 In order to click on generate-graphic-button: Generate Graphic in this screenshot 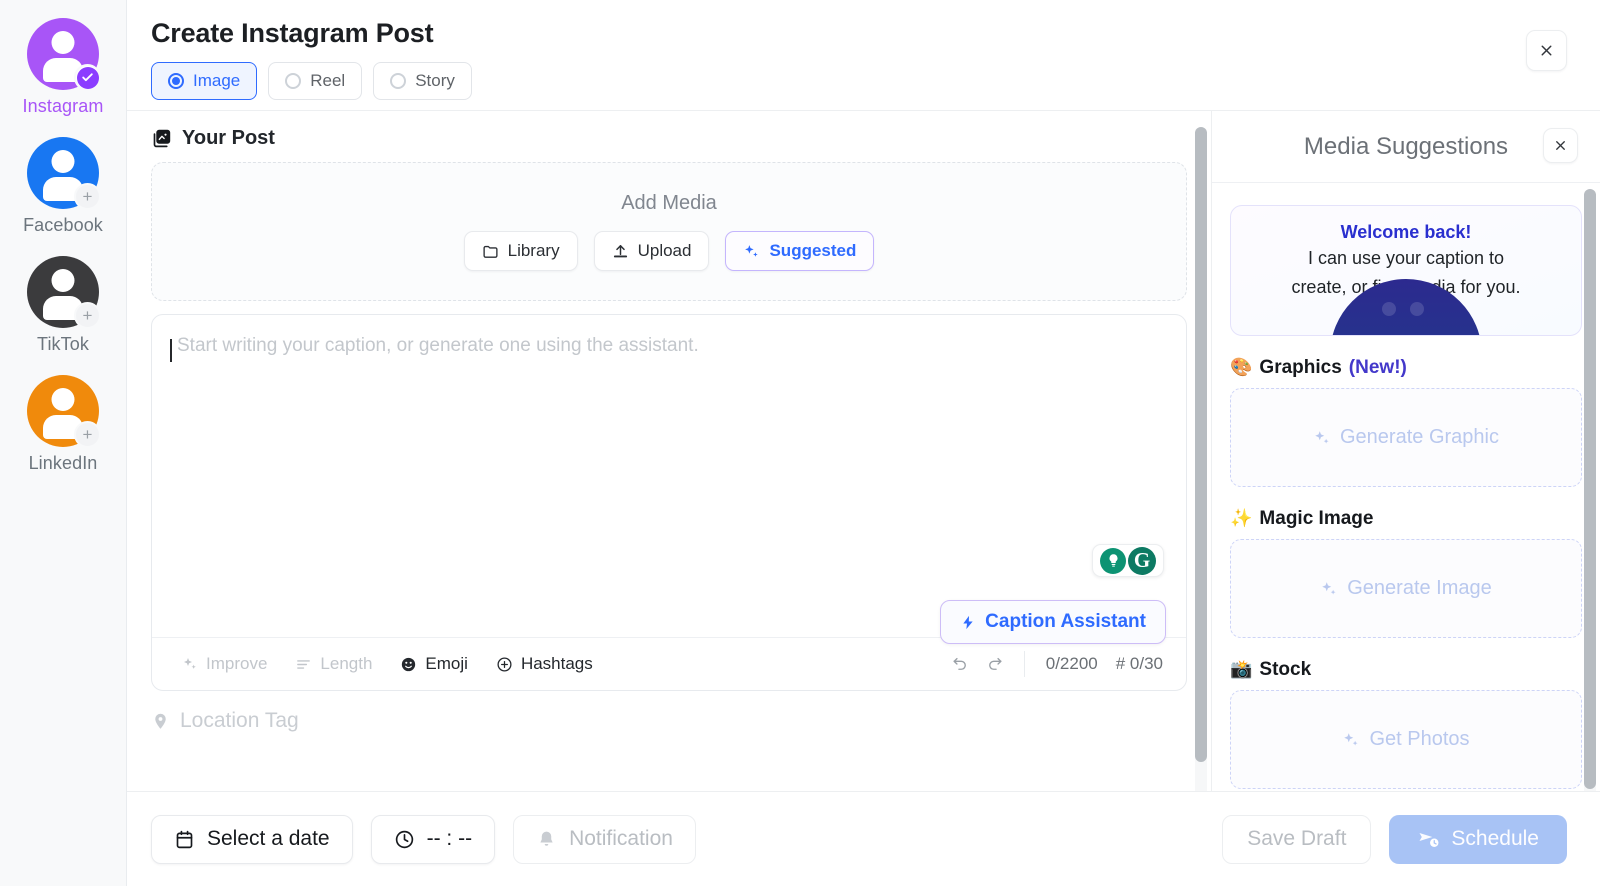, I will do `click(1406, 437)`.